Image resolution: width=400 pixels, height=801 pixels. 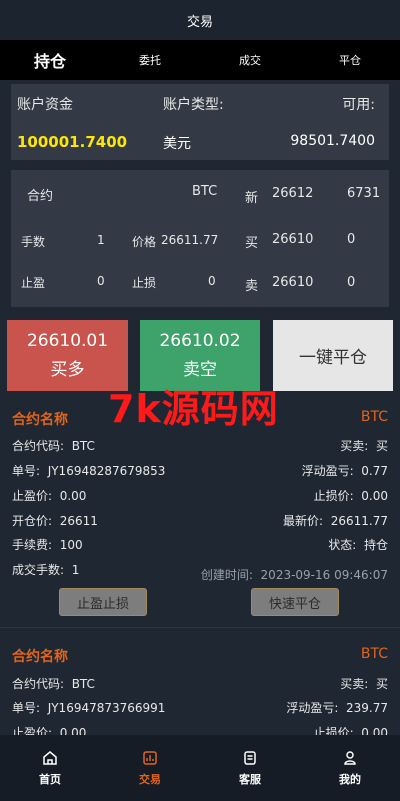 What do you see at coordinates (101, 281) in the screenshot?
I see `tp-value: 0` at bounding box center [101, 281].